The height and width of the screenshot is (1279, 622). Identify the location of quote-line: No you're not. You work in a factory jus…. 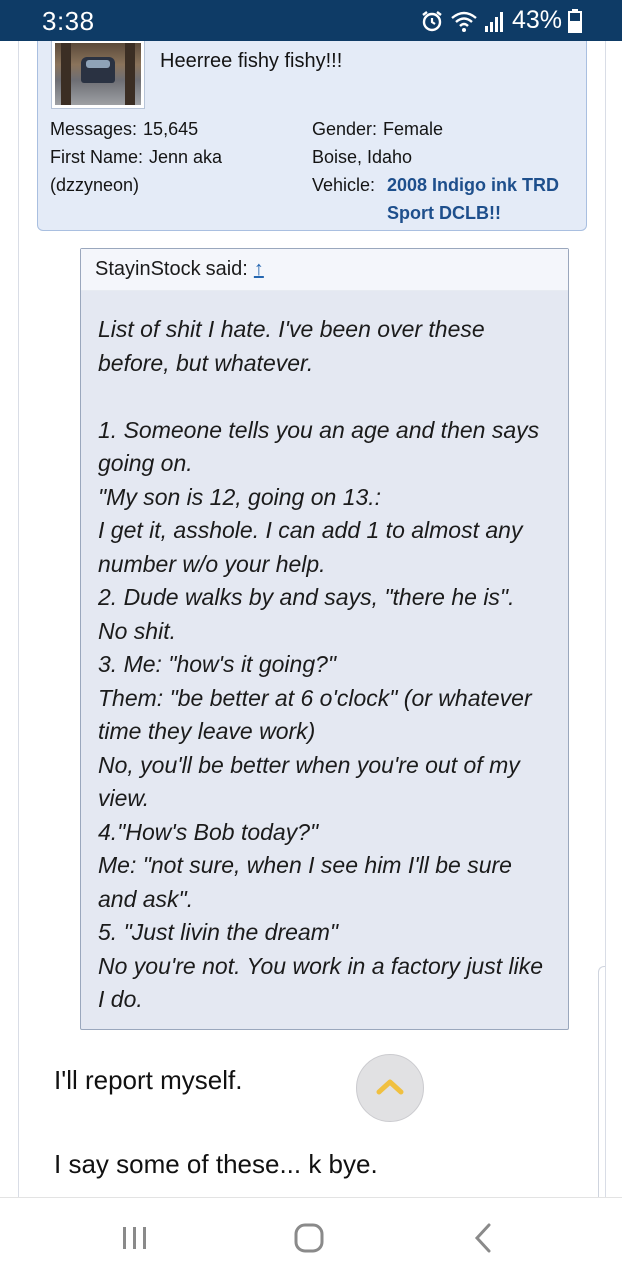
(321, 965).